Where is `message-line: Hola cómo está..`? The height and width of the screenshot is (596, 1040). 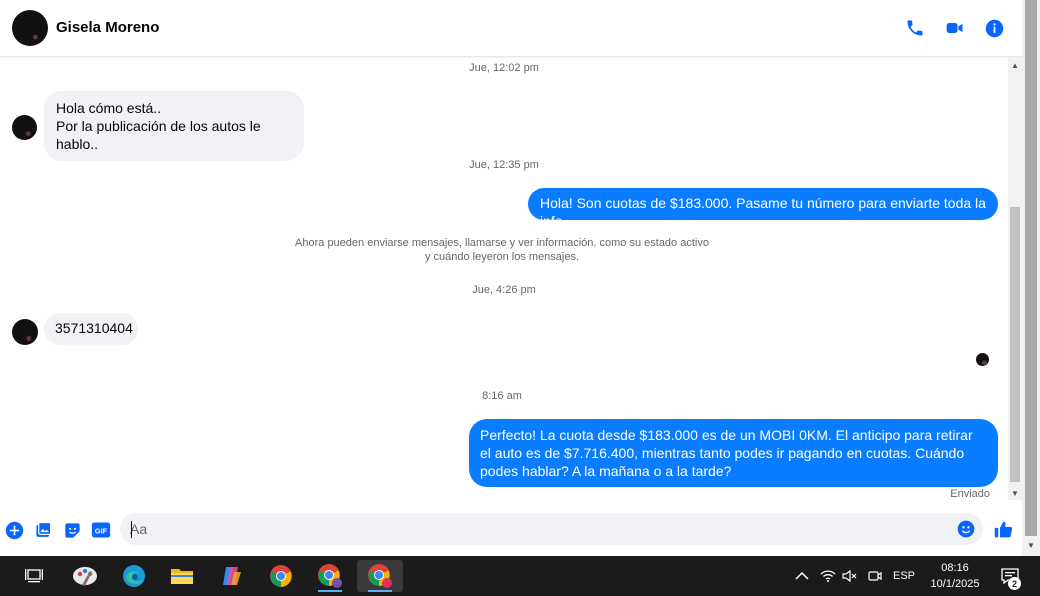
message-line: Hola cómo está.. is located at coordinates (109, 108).